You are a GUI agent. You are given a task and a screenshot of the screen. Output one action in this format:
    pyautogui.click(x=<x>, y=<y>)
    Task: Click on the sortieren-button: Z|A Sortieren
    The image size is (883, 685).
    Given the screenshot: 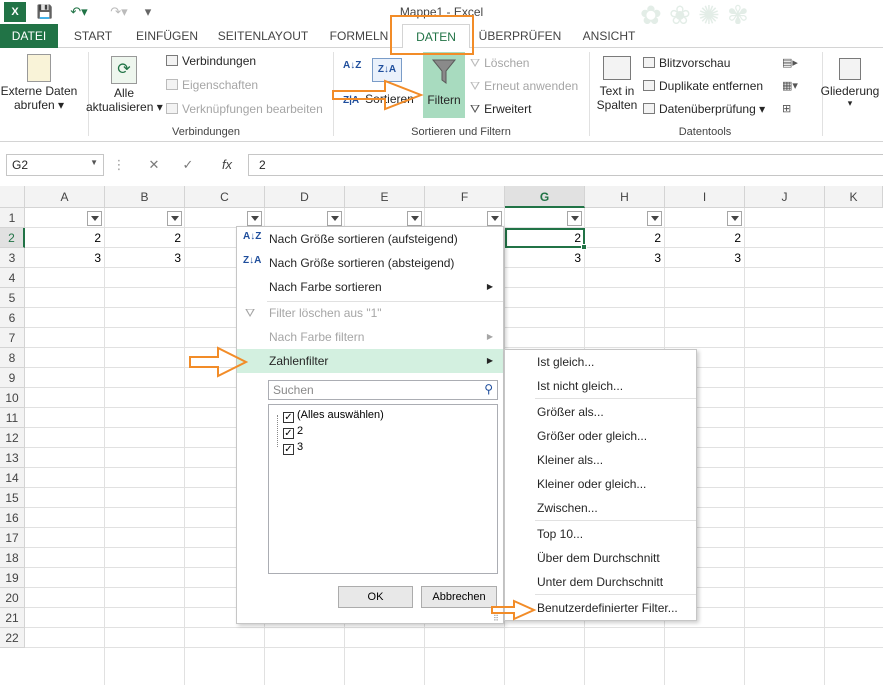 What is the action you would take?
    pyautogui.click(x=378, y=99)
    